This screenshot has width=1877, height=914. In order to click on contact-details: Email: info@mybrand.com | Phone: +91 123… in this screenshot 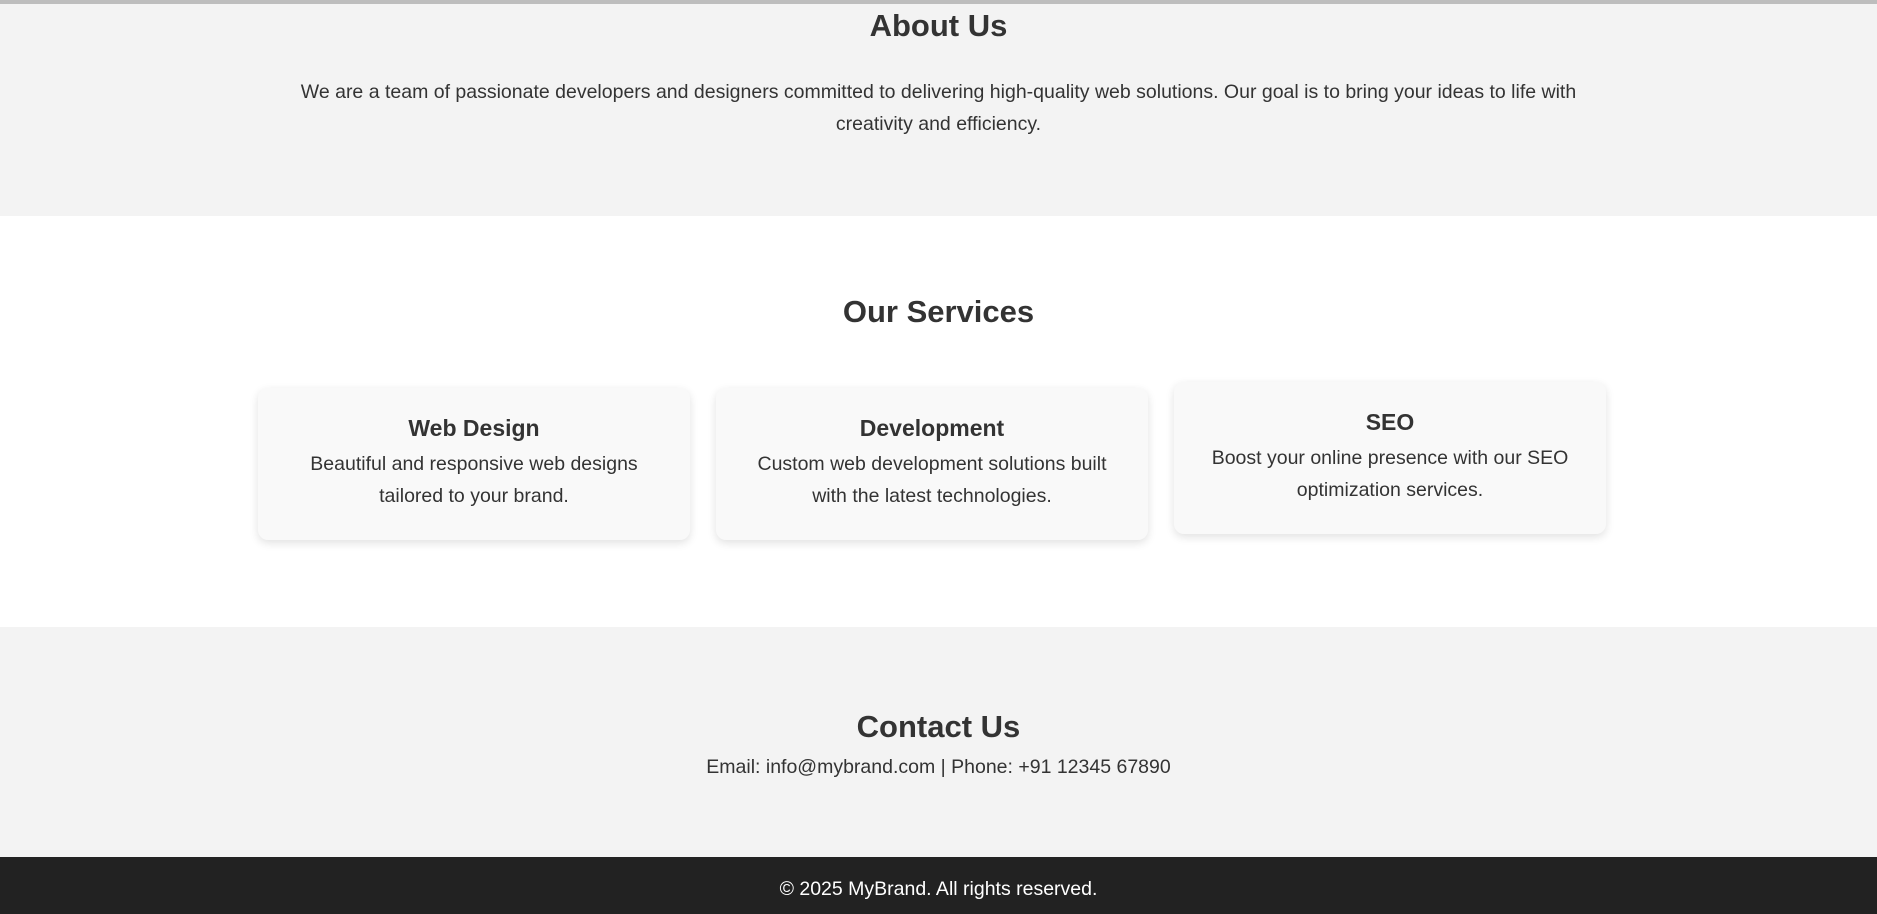, I will do `click(938, 767)`.